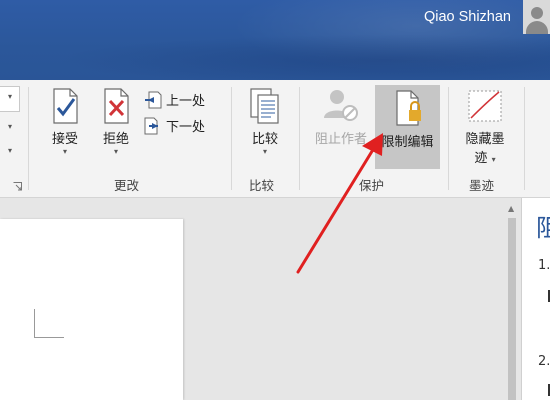  Describe the element at coordinates (372, 185) in the screenshot. I see `group-label-protect: 保护` at that location.